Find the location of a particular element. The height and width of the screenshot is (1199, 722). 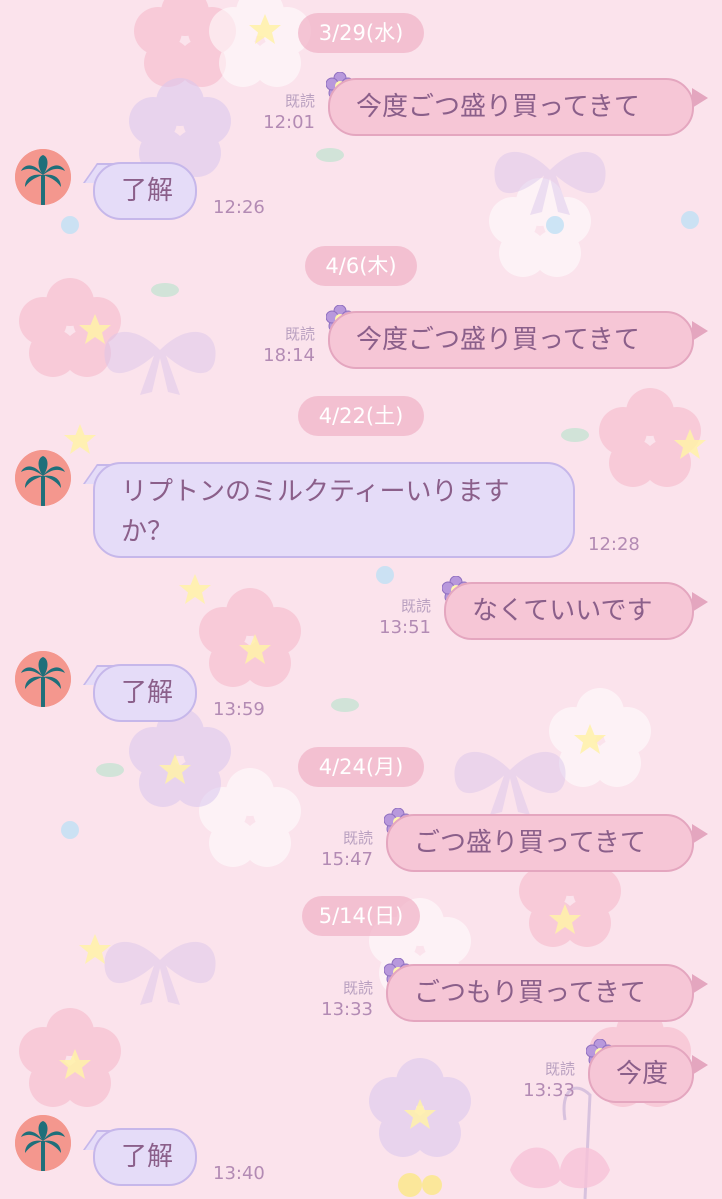

message-time: 12:28 is located at coordinates (614, 544).